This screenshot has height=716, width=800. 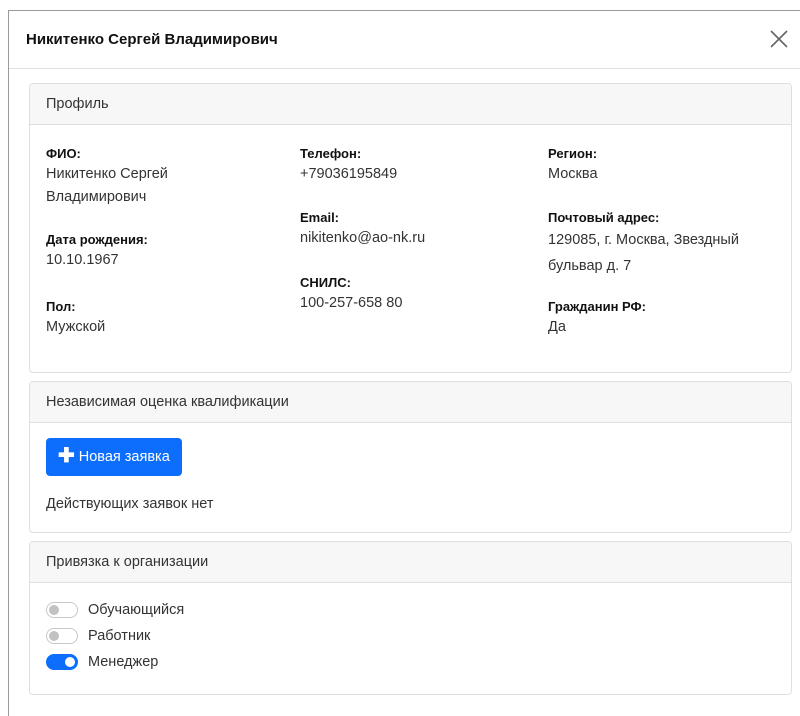 I want to click on plus-icon: ✚, so click(x=66, y=456).